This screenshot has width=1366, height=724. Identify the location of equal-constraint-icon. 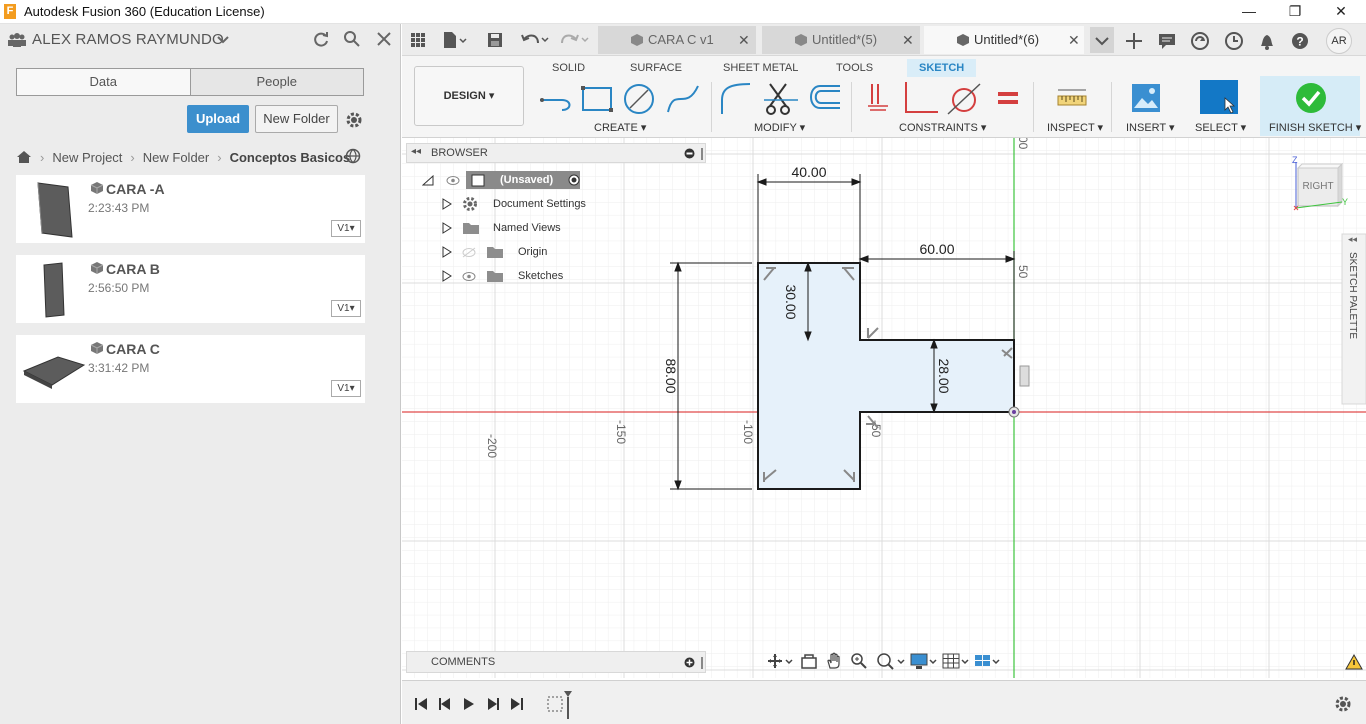
(1008, 98).